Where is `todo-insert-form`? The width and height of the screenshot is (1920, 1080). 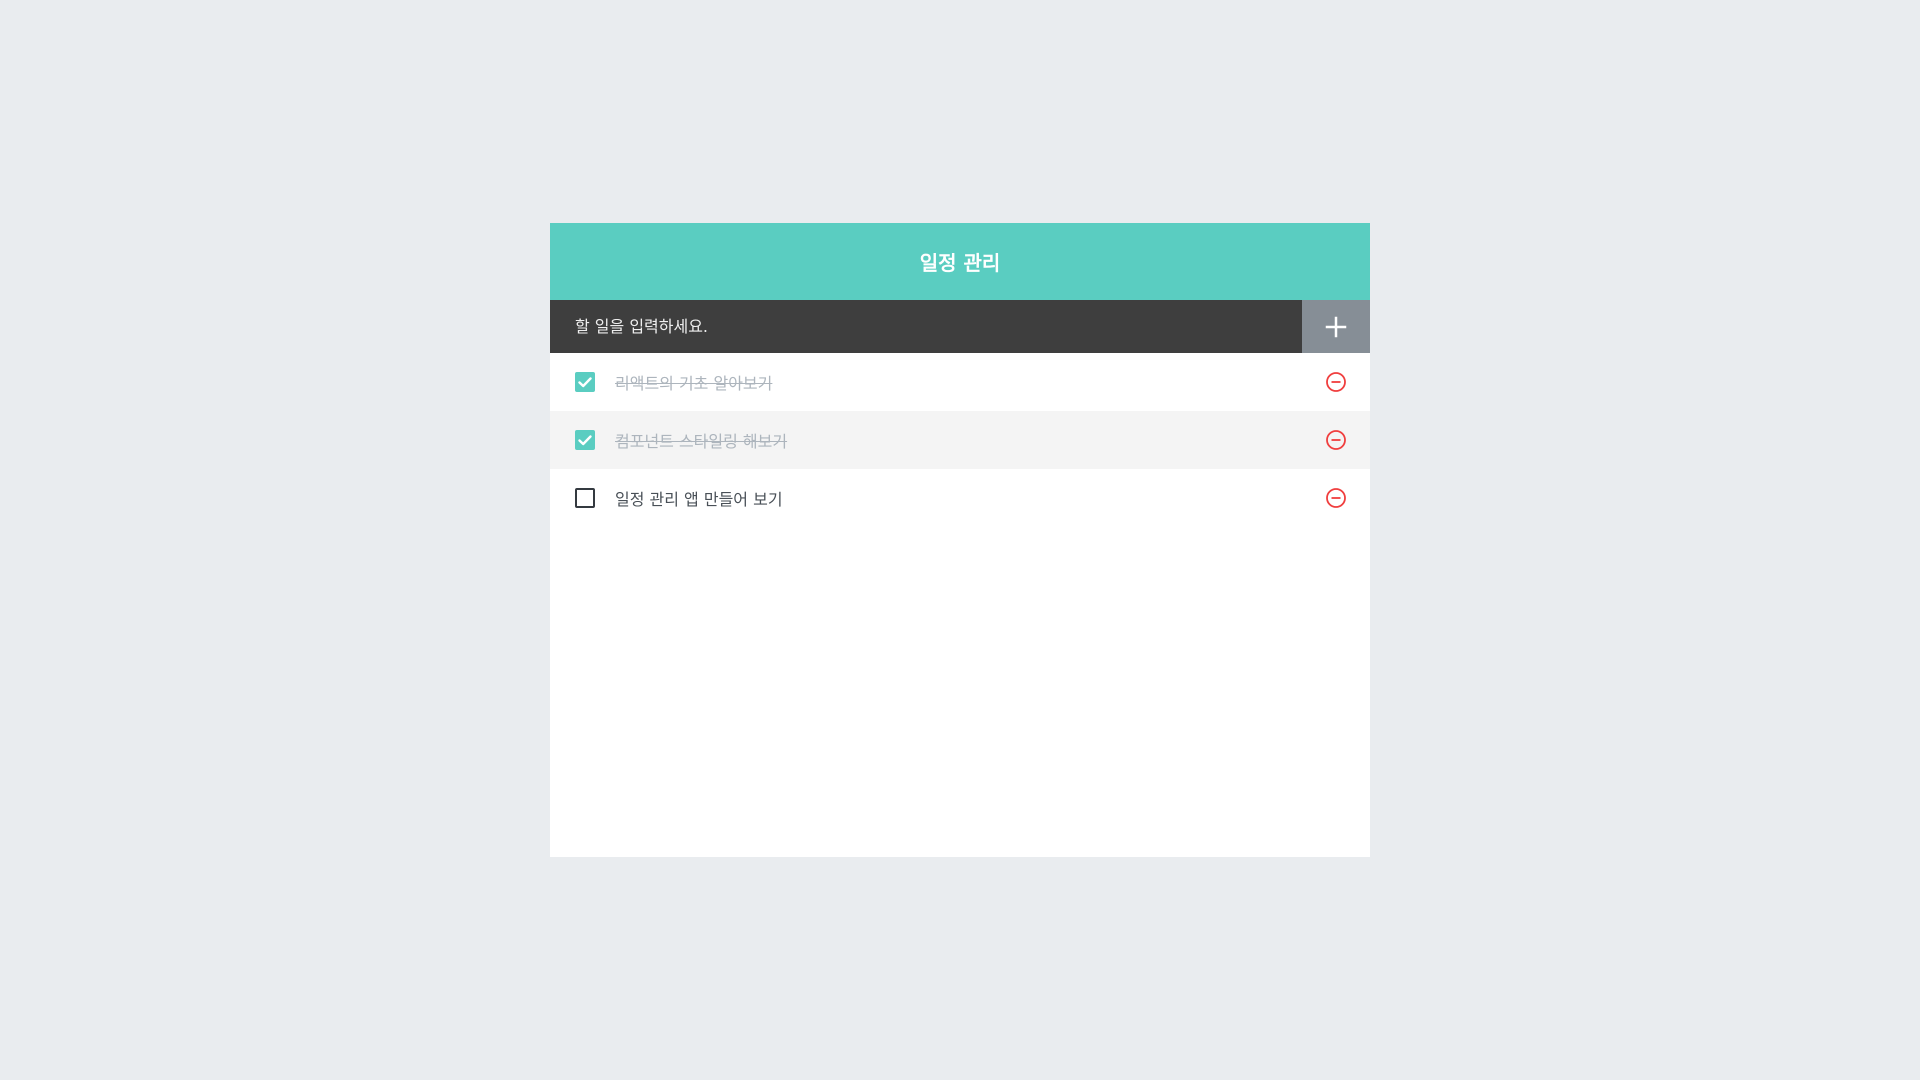
todo-insert-form is located at coordinates (960, 326).